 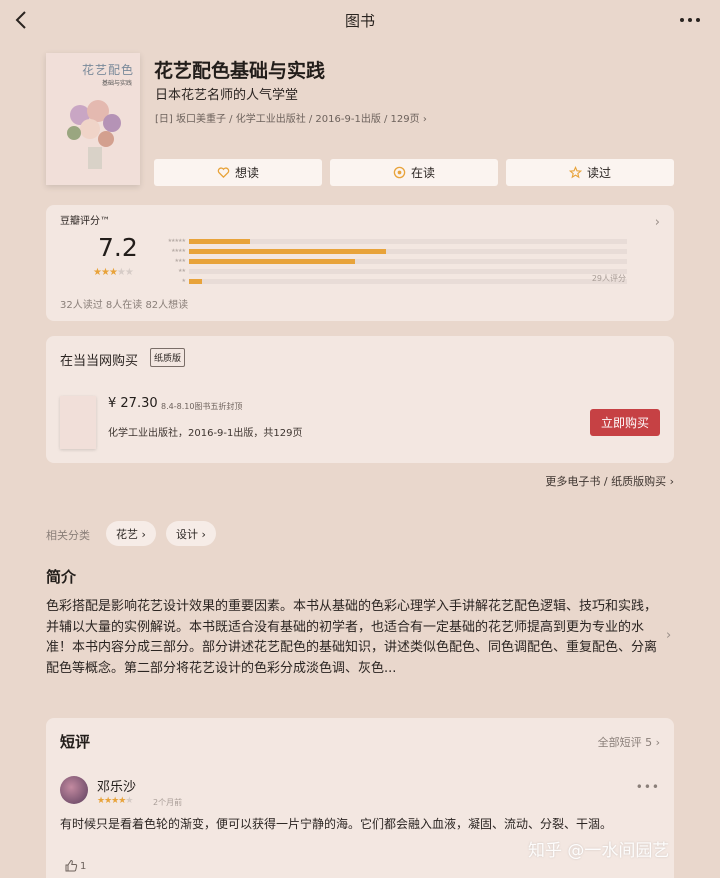 I want to click on rating-score: 7.2, so click(x=118, y=247).